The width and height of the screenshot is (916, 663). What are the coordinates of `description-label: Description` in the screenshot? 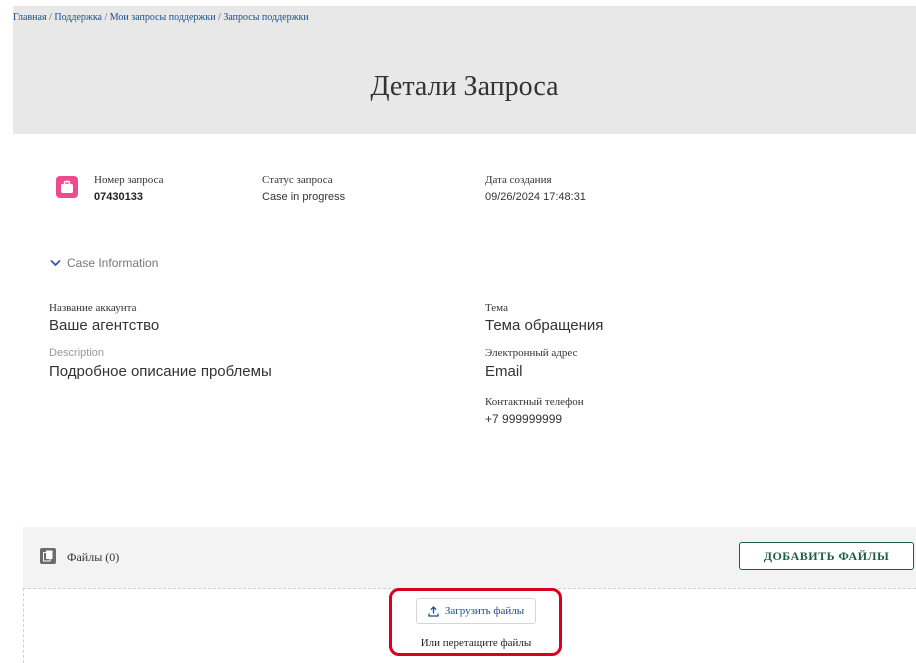 It's located at (77, 353).